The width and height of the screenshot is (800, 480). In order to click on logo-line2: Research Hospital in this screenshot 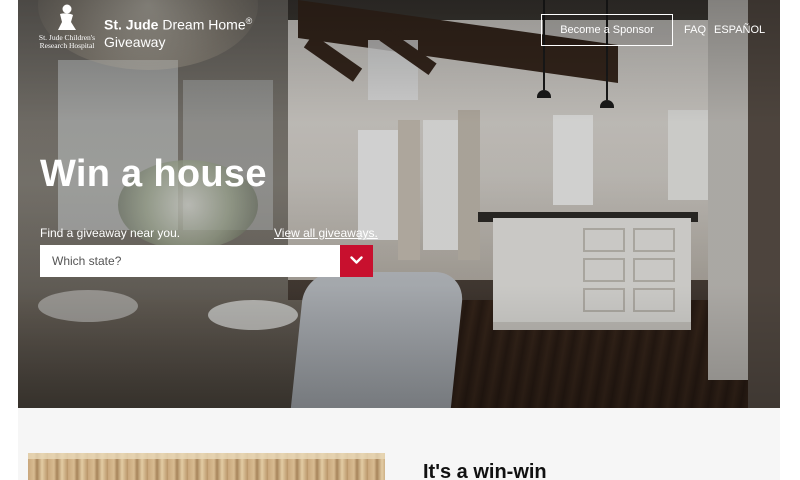, I will do `click(67, 45)`.